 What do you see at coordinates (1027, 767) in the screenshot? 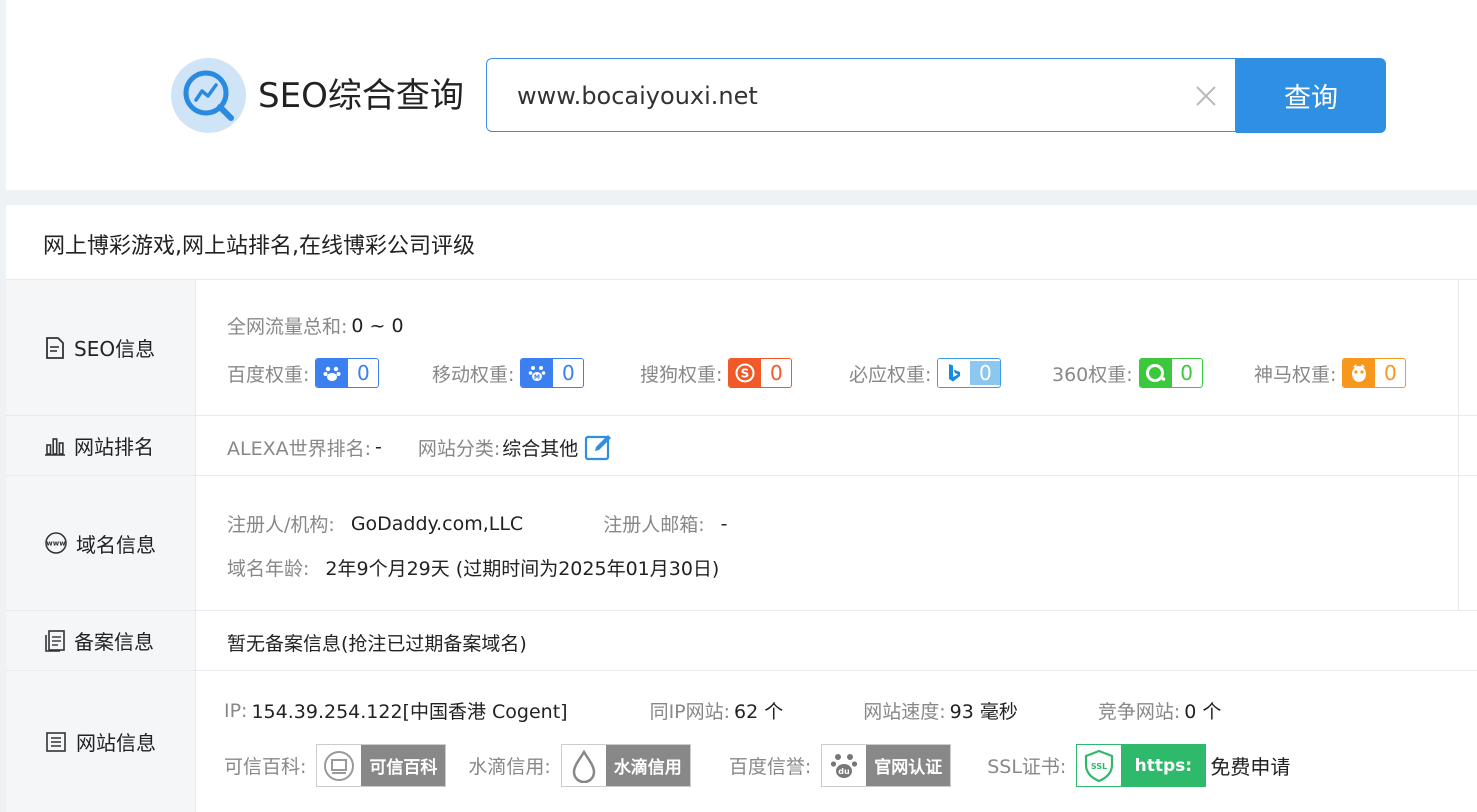
I see `ssl-label: SSL证书:` at bounding box center [1027, 767].